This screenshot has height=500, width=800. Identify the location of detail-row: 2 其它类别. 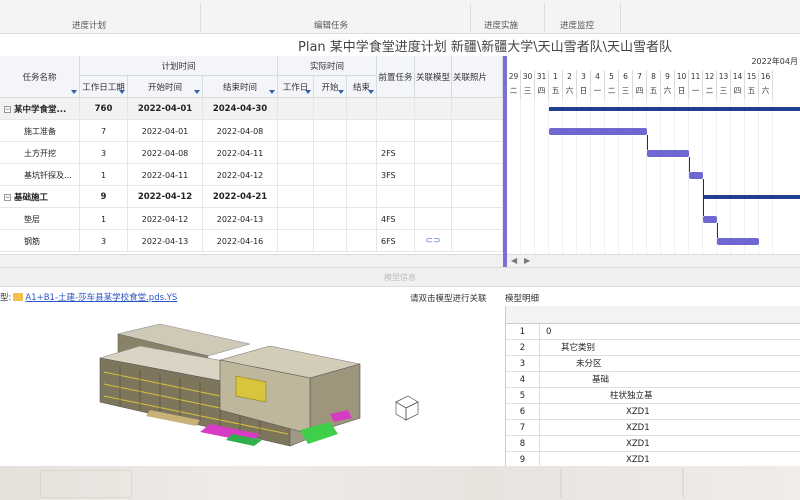
(653, 348).